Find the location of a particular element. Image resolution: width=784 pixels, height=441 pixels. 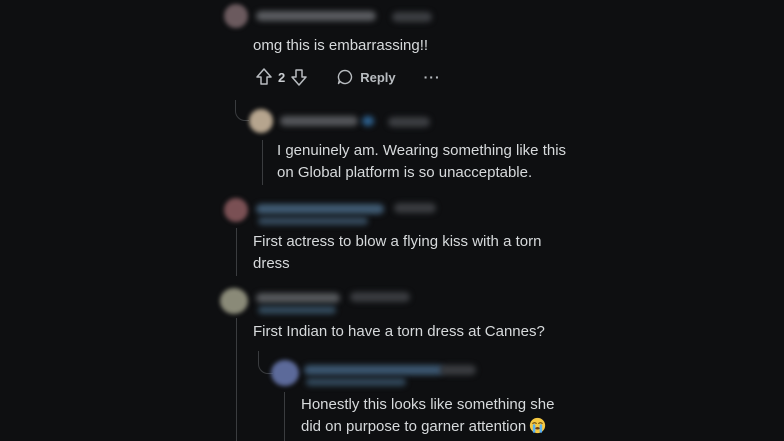

thread-connector is located at coordinates (242, 110).